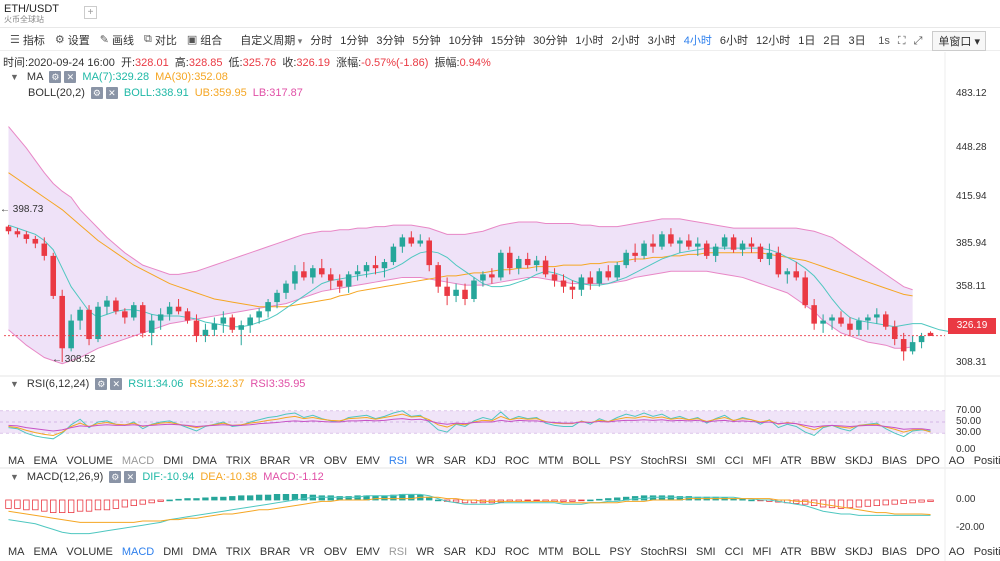 This screenshot has width=1000, height=561. Describe the element at coordinates (22, 209) in the screenshot. I see `high-marker: ← 398.73` at that location.